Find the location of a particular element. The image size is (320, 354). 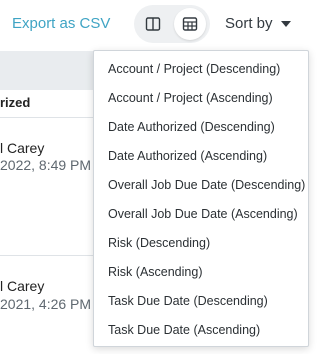

caret-down-icon is located at coordinates (286, 24).